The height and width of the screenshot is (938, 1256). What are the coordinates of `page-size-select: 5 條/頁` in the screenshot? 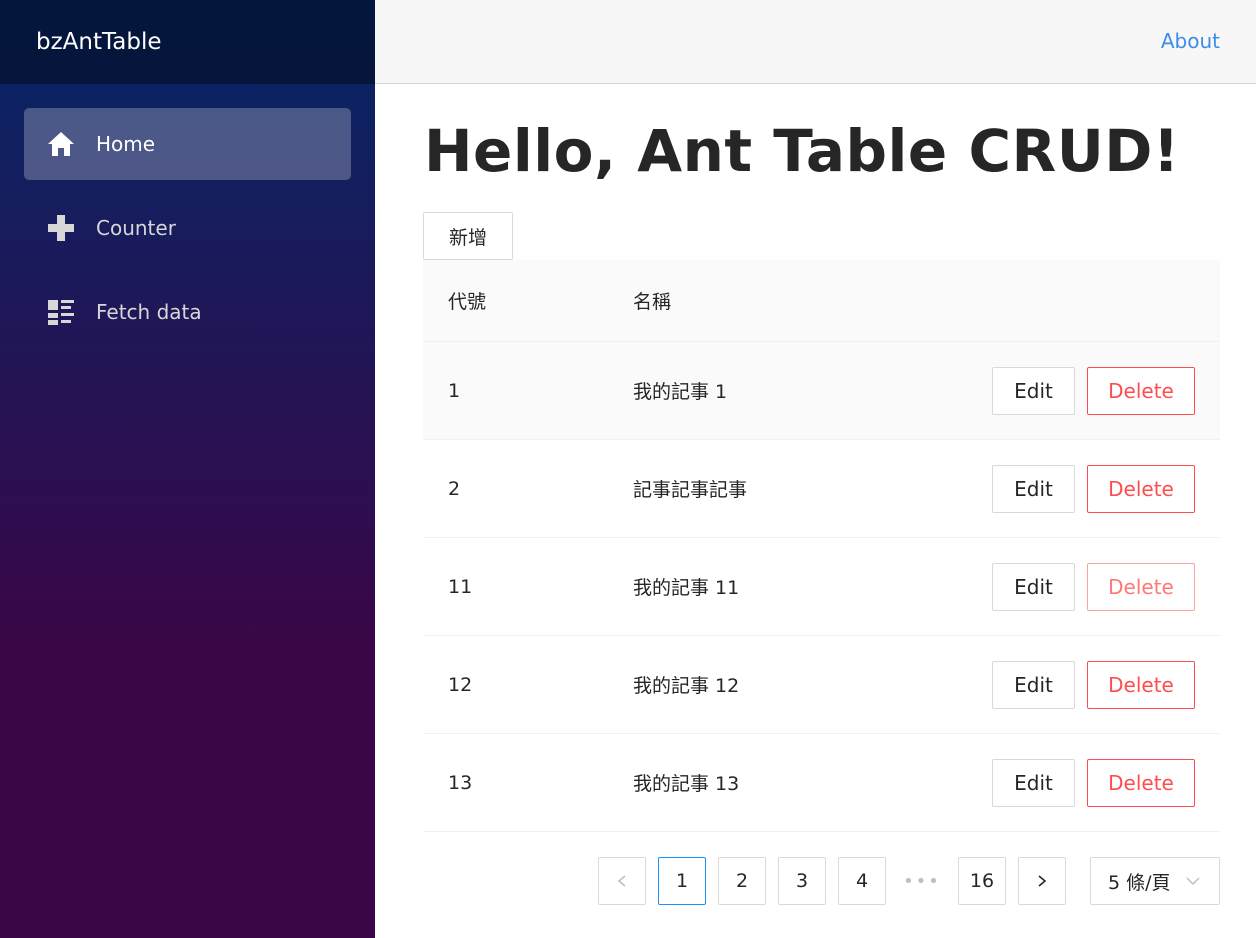 It's located at (1155, 881).